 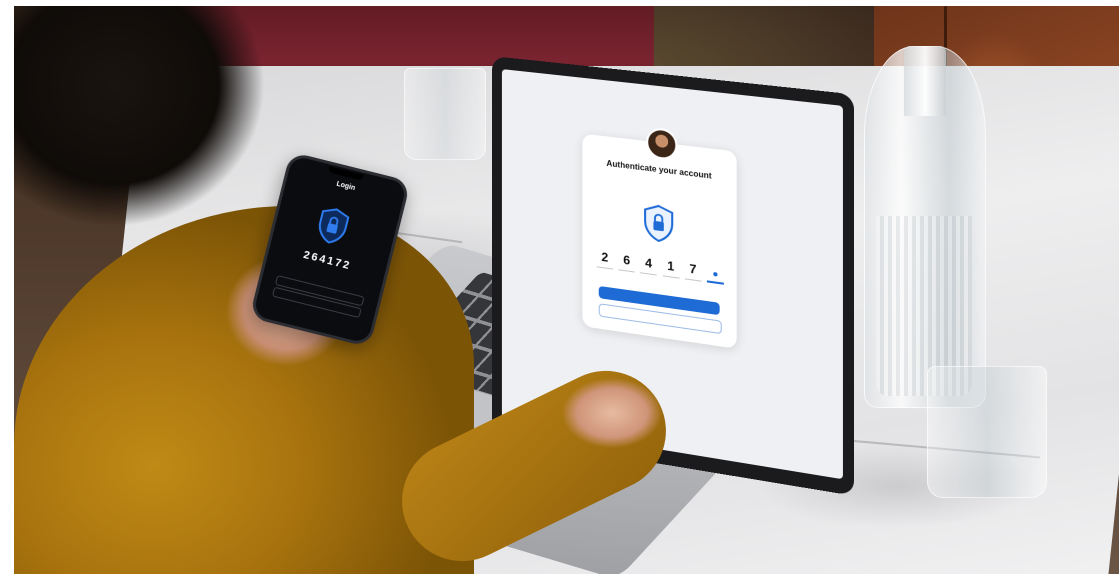 I want to click on code-digit-active, so click(x=715, y=274).